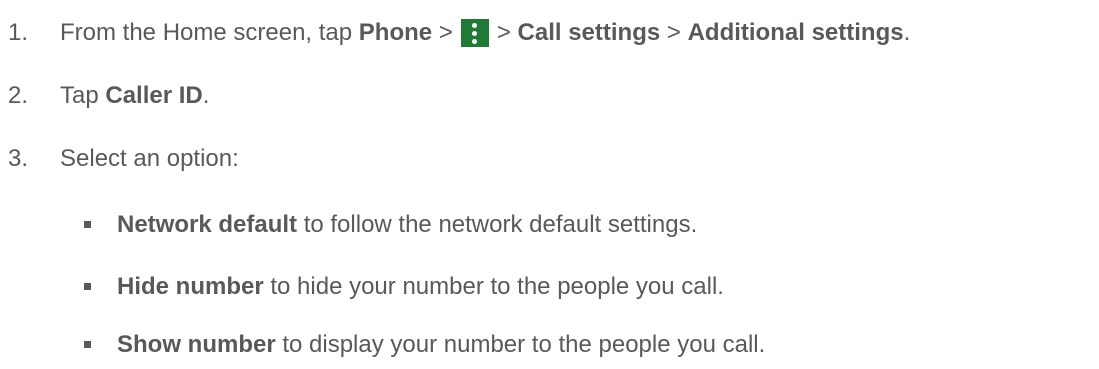  What do you see at coordinates (207, 224) in the screenshot?
I see `option-label: Network default` at bounding box center [207, 224].